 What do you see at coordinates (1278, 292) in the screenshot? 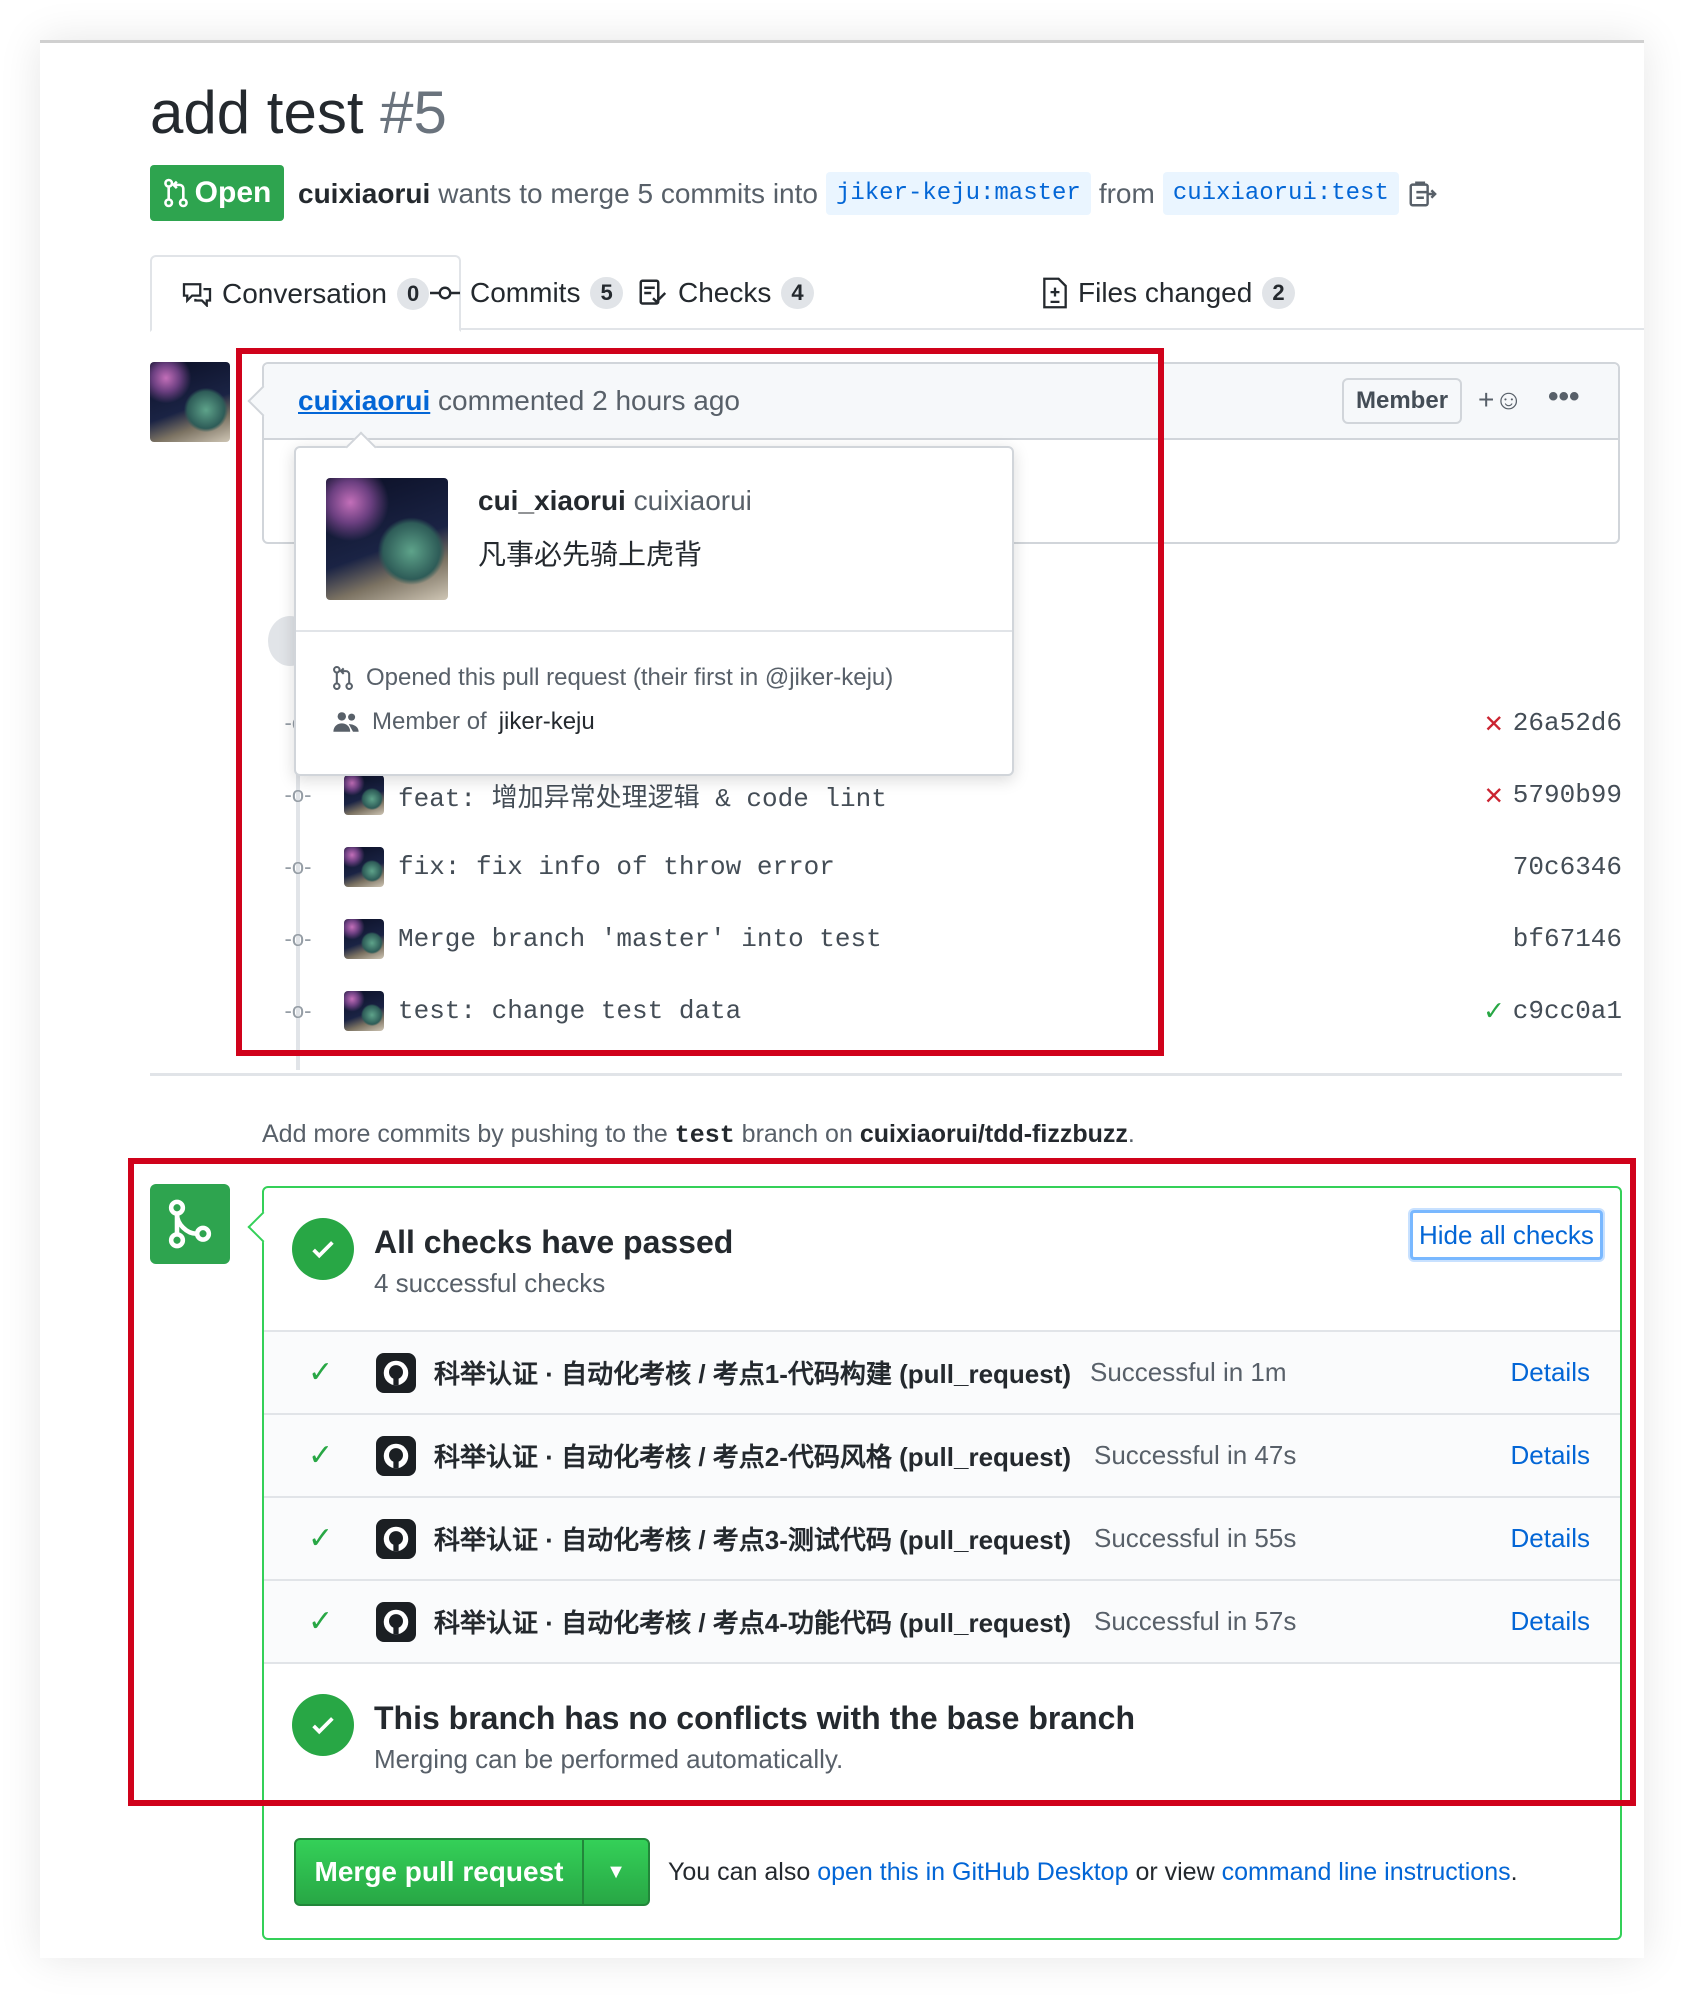
I see `tab-files-changed-count: 2` at bounding box center [1278, 292].